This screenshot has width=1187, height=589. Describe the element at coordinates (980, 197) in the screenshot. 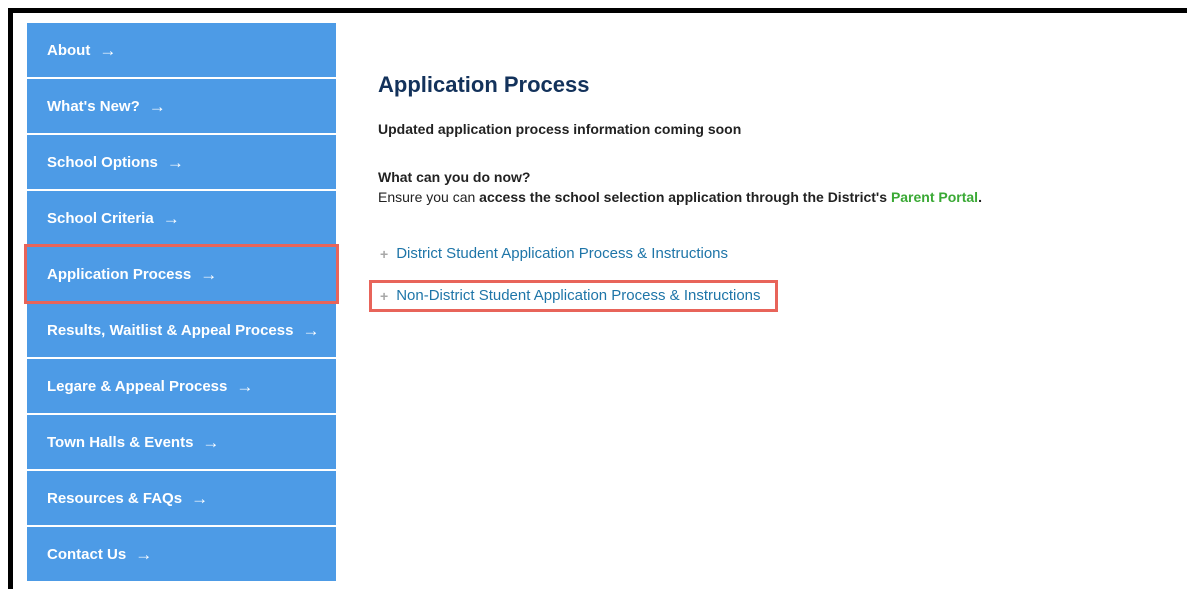

I see `ensure-suffix: .` at that location.